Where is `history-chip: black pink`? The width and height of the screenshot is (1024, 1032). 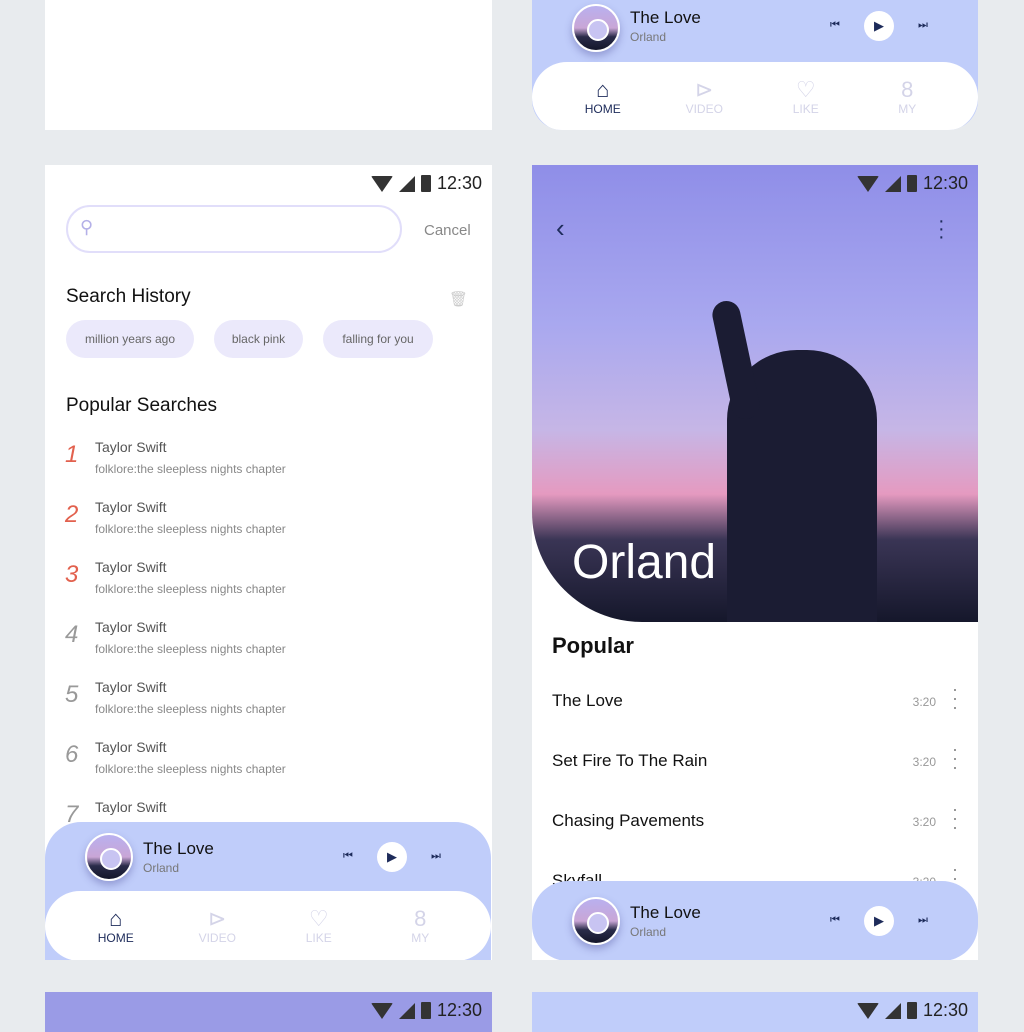
history-chip: black pink is located at coordinates (258, 339).